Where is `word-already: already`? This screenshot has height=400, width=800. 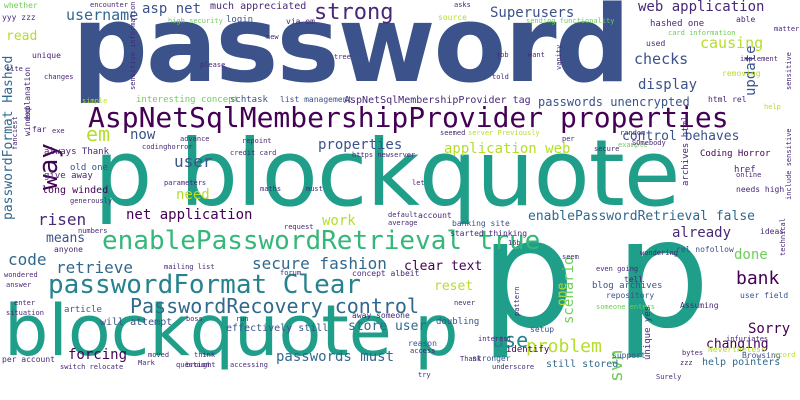 word-already: already is located at coordinates (702, 233).